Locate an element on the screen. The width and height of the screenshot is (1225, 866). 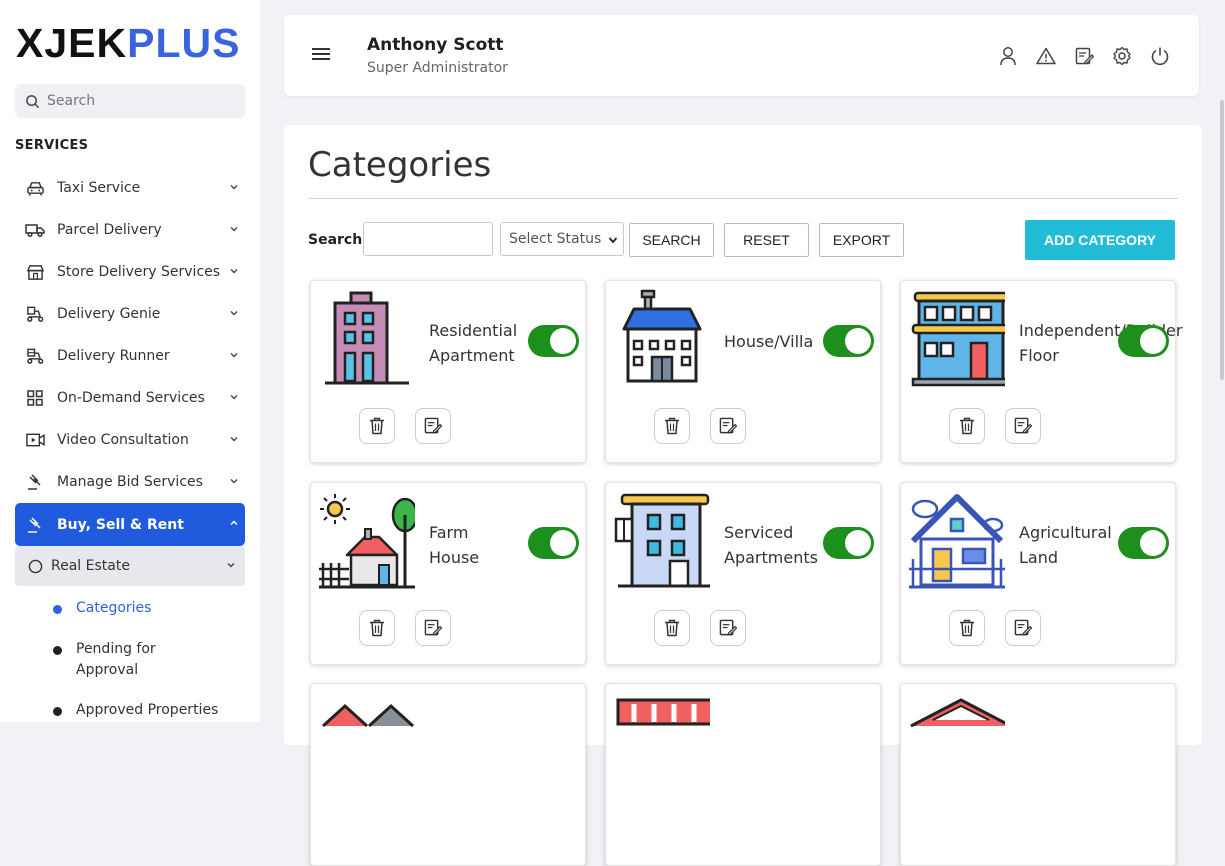
sidebar-item-store-delivery-services: Store Delivery Services is located at coordinates (130, 272).